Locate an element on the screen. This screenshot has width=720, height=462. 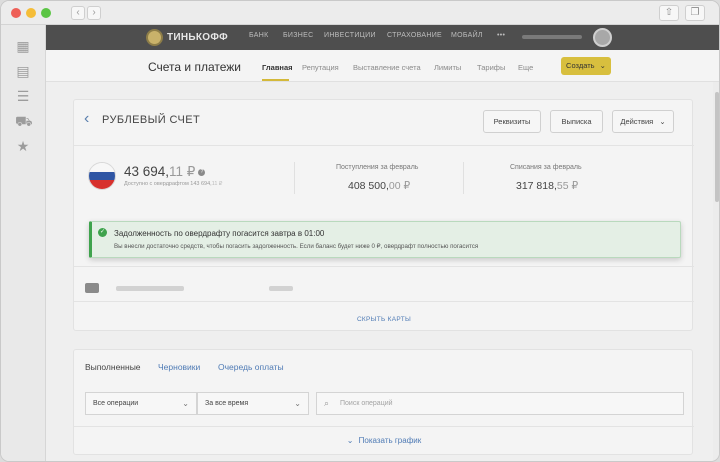
show-chart-label: Показать график is located at coordinates (390, 440).